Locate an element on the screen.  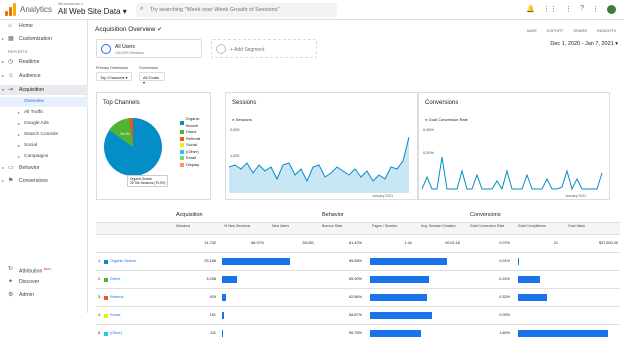
row-index: 1. is located at coordinates (100, 261).